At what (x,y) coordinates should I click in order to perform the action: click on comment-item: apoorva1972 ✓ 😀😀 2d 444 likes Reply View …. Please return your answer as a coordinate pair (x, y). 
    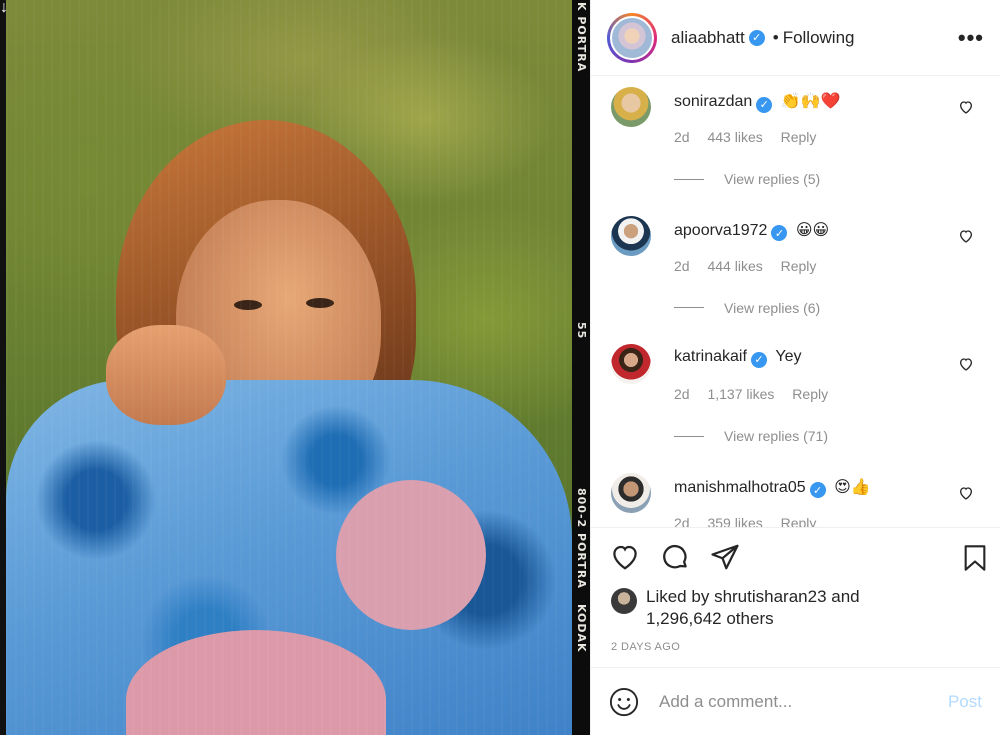
    Looking at the image, I should click on (795, 270).